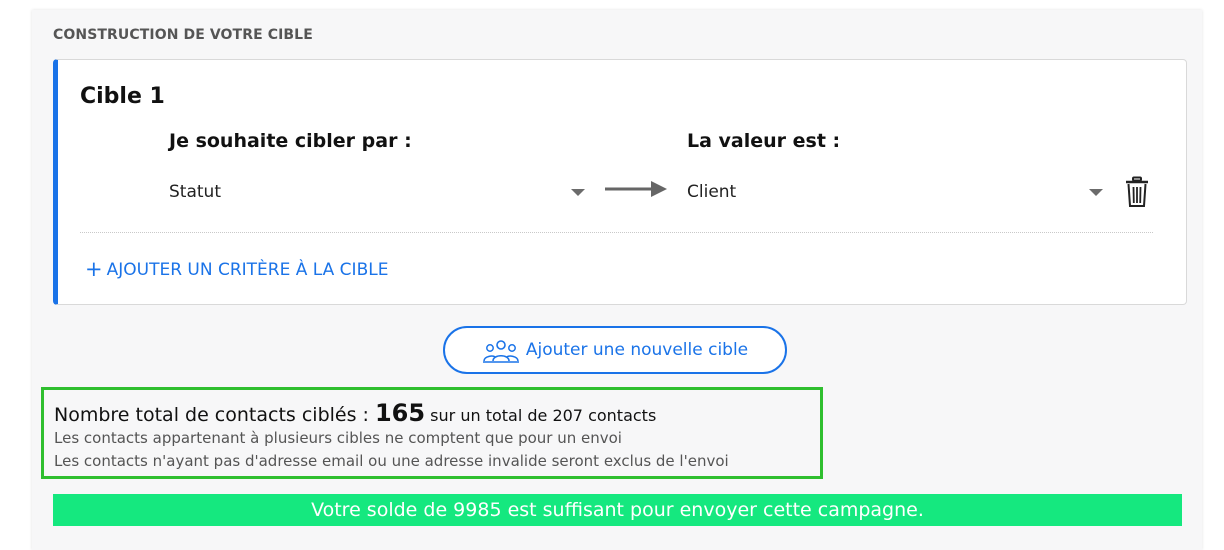  Describe the element at coordinates (247, 269) in the screenshot. I see `add-criterion-label: AJOUTER UN CRITÈRE À LA CIBLE` at that location.